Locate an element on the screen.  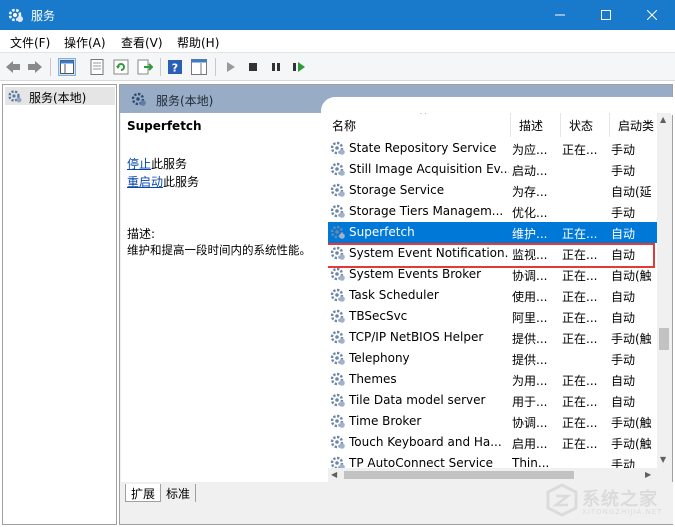
export-icon is located at coordinates (145, 67).